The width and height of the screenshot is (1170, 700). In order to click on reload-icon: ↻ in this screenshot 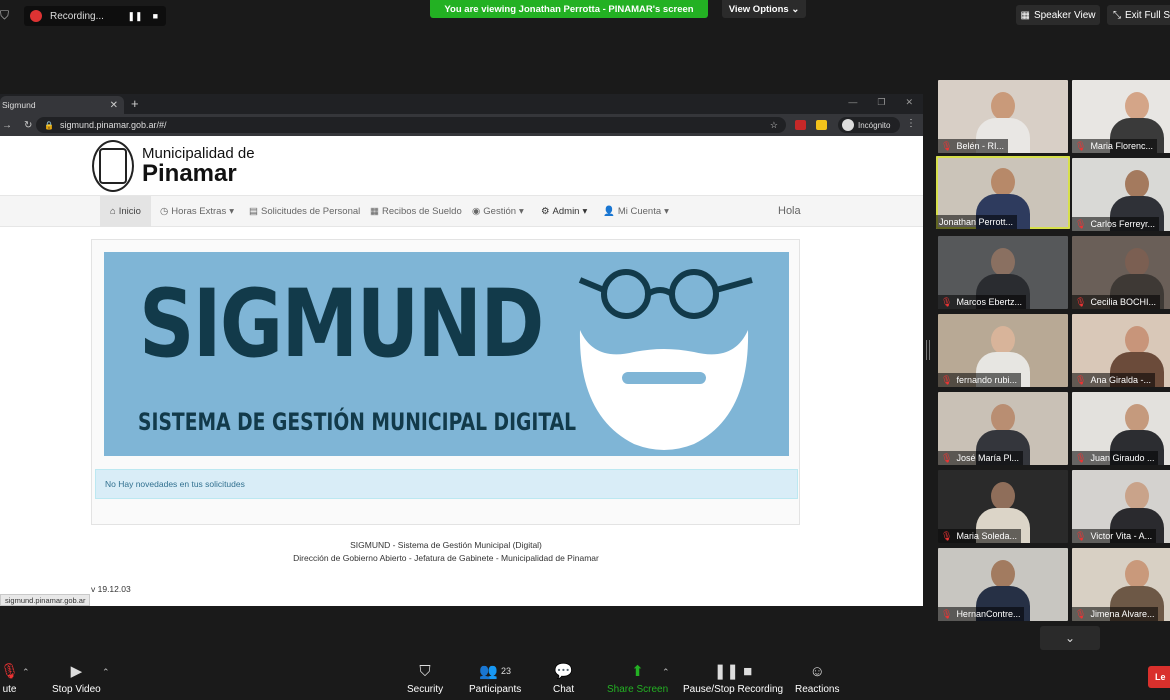, I will do `click(28, 125)`.